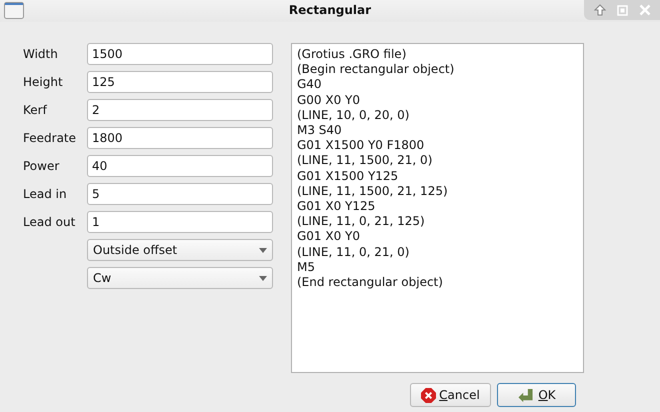  Describe the element at coordinates (43, 82) in the screenshot. I see `field-label: Height` at that location.